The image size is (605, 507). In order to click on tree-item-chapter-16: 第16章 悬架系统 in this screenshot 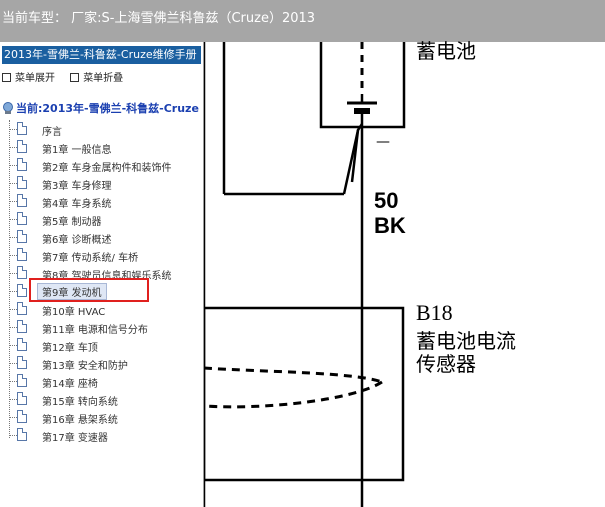, I will do `click(104, 417)`.